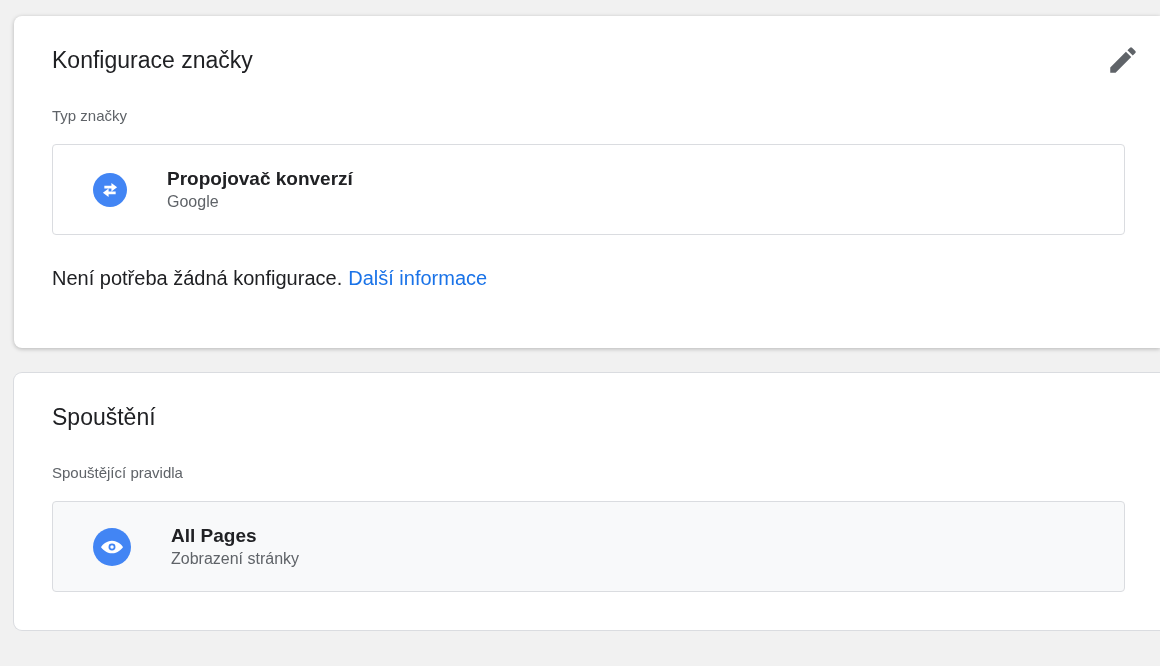  I want to click on section-title: Konfigurace značky, so click(152, 60).